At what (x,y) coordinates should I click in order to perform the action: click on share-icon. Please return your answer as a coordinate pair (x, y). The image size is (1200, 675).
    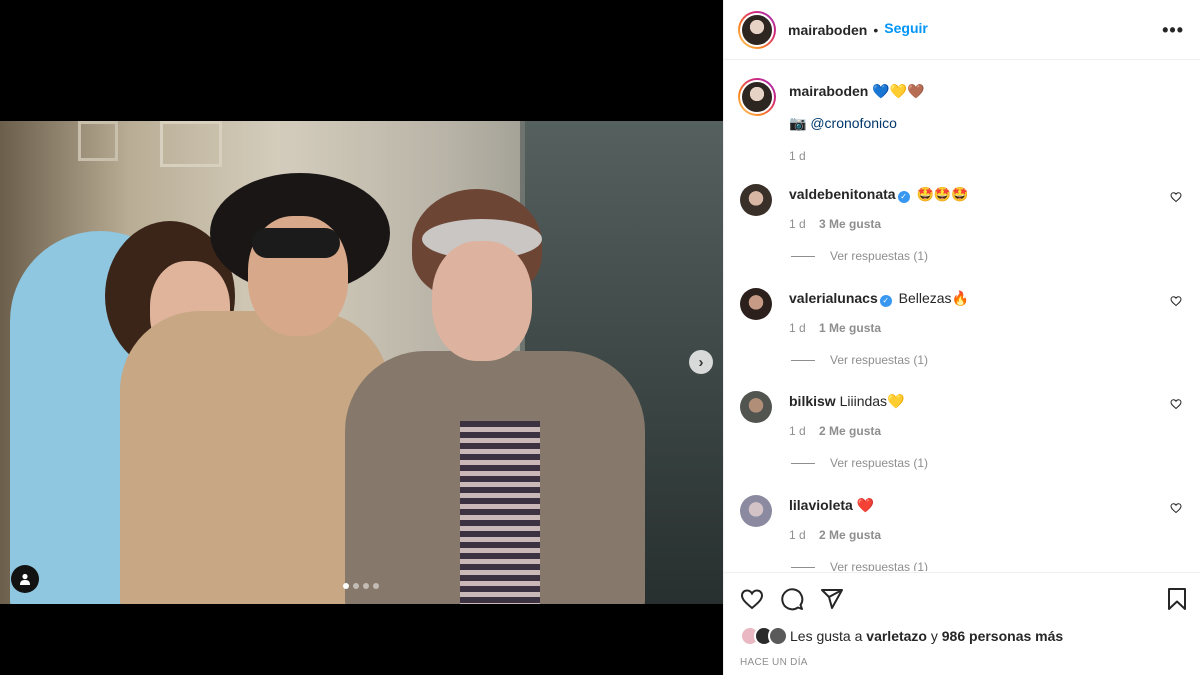
    Looking at the image, I should click on (832, 599).